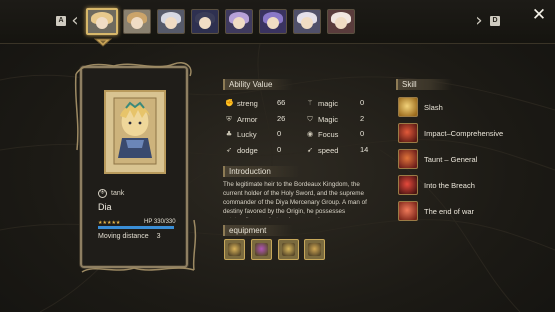  I want to click on moving-distance-row: Moving distance 3, so click(129, 236).